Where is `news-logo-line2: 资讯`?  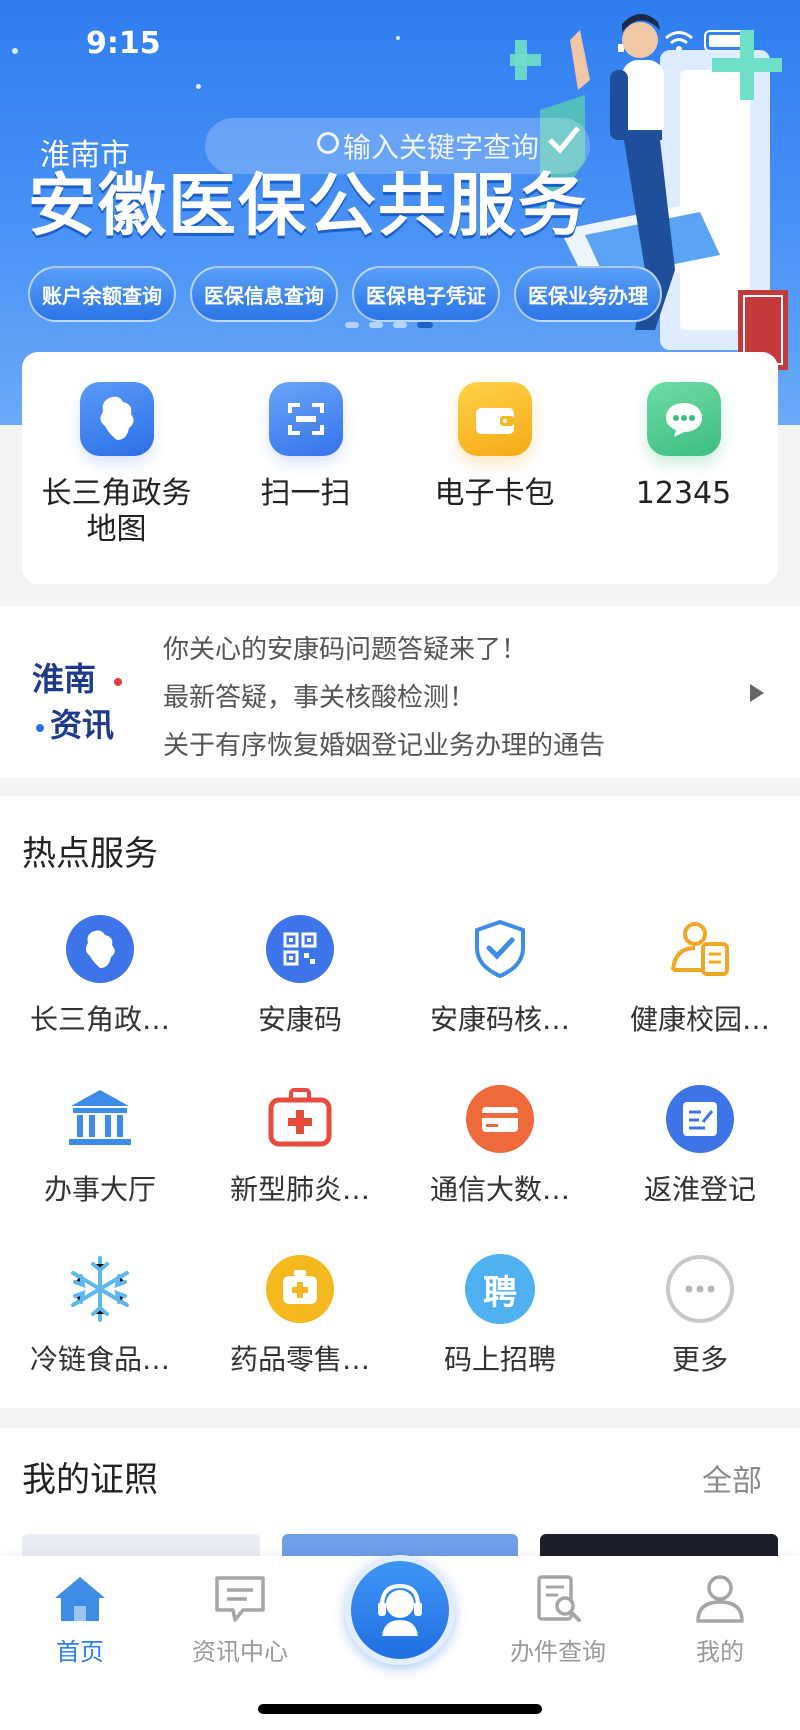 news-logo-line2: 资讯 is located at coordinates (82, 725).